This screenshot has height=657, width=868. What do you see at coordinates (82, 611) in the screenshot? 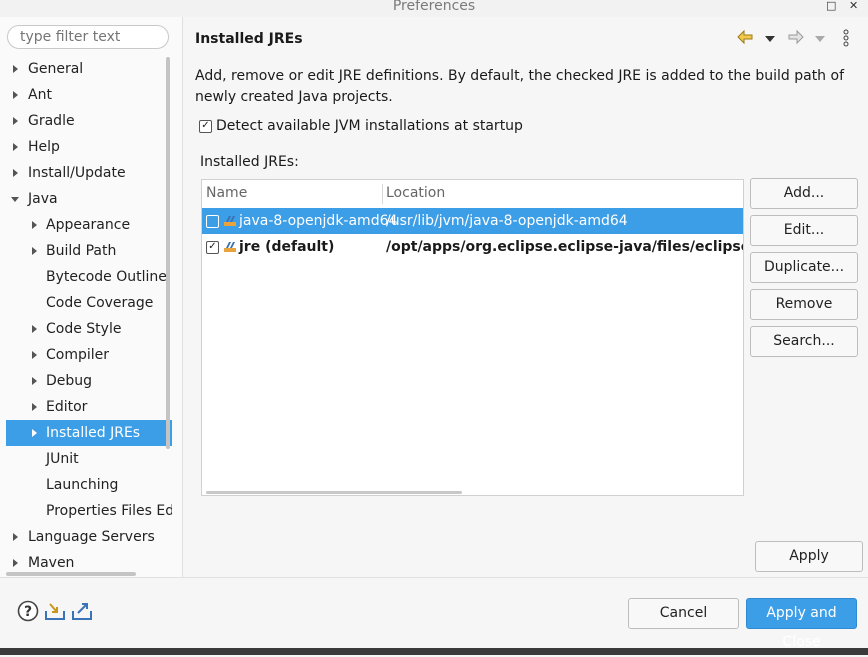
I see `export-preferences-icon` at bounding box center [82, 611].